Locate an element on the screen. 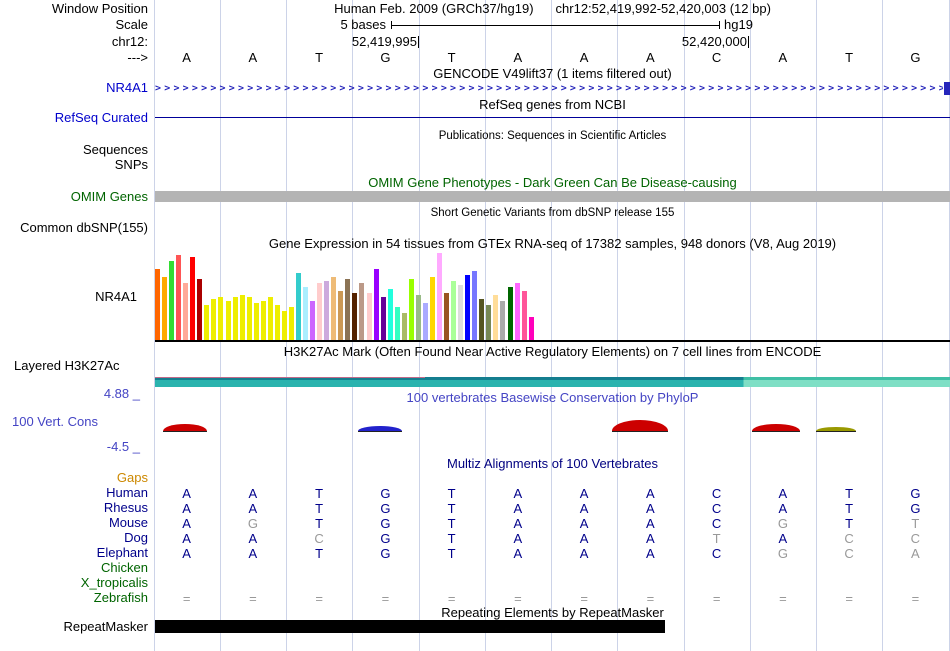 The height and width of the screenshot is (651, 950). sequences-label: Sequences is located at coordinates (74, 150).